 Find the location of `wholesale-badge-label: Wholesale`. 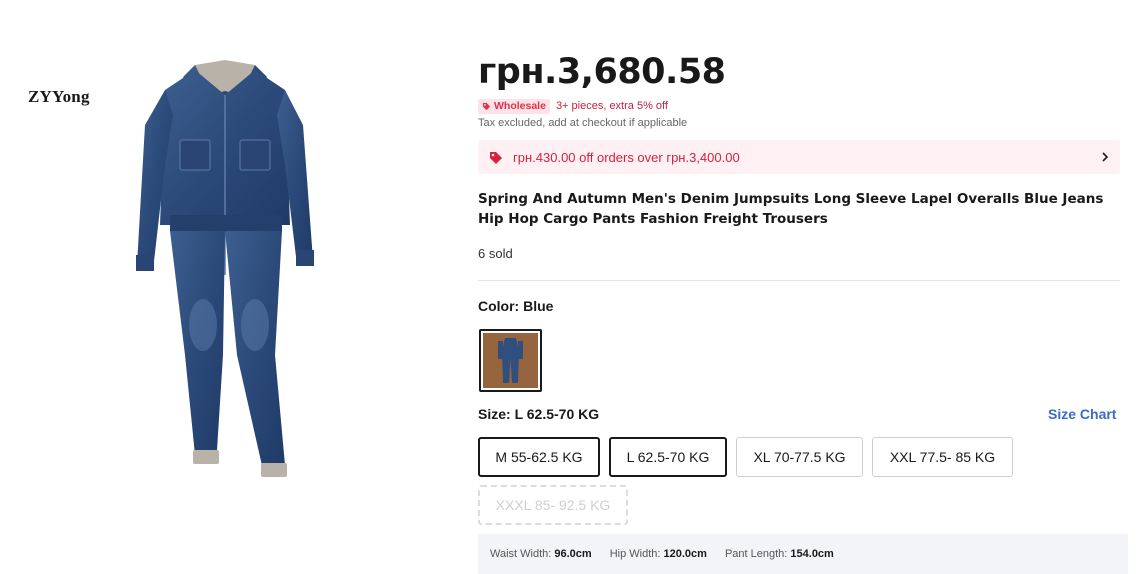

wholesale-badge-label: Wholesale is located at coordinates (520, 106).